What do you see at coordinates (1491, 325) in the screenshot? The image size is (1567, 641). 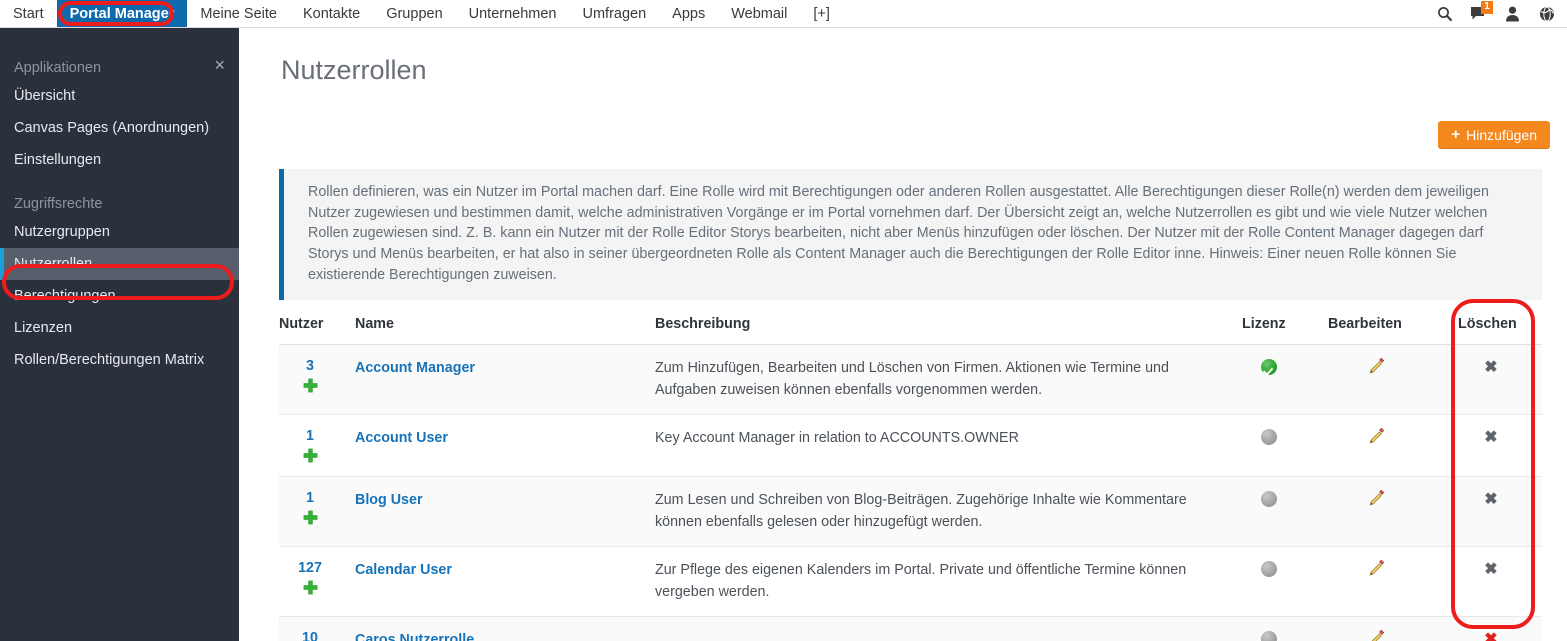 I see `column-header-loeschen: Löschen` at bounding box center [1491, 325].